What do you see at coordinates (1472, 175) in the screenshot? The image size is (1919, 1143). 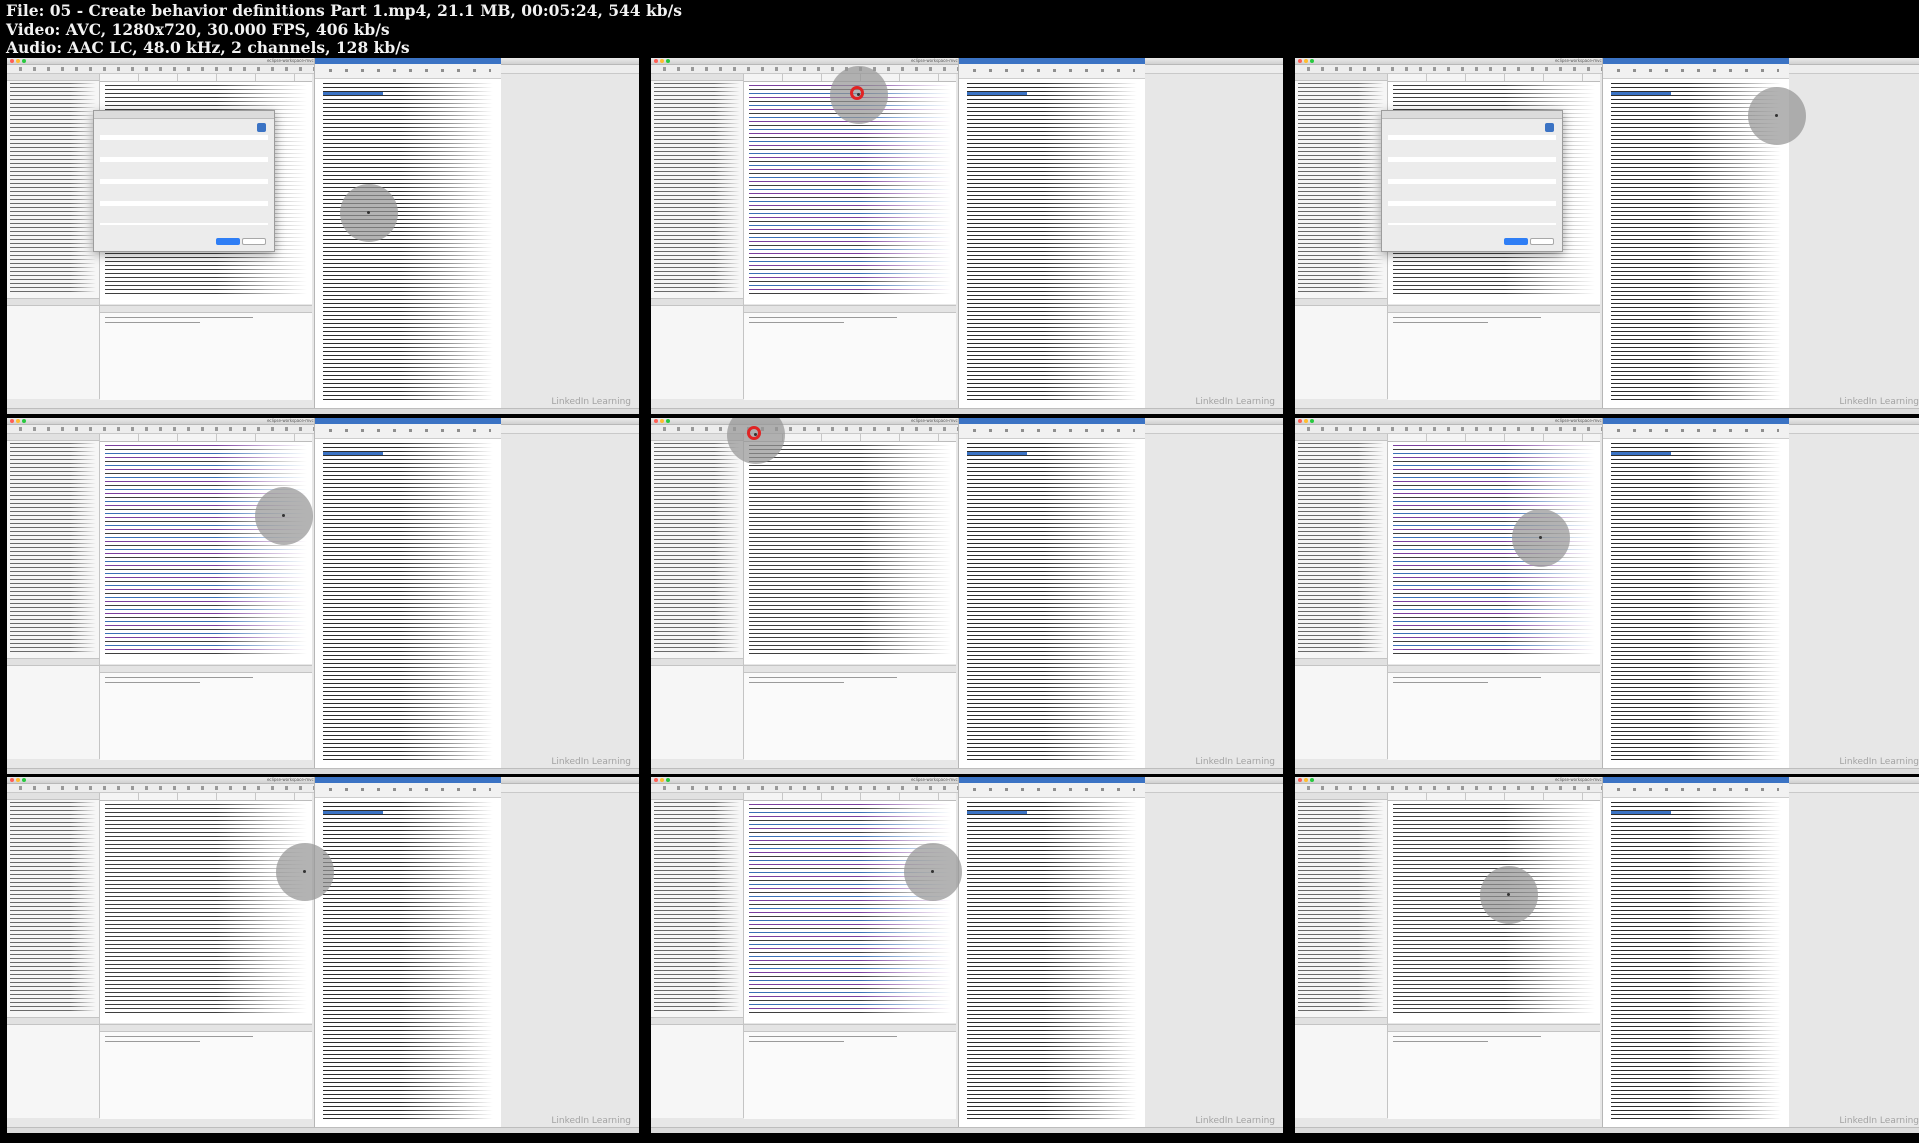 I see `dialog-fields` at bounding box center [1472, 175].